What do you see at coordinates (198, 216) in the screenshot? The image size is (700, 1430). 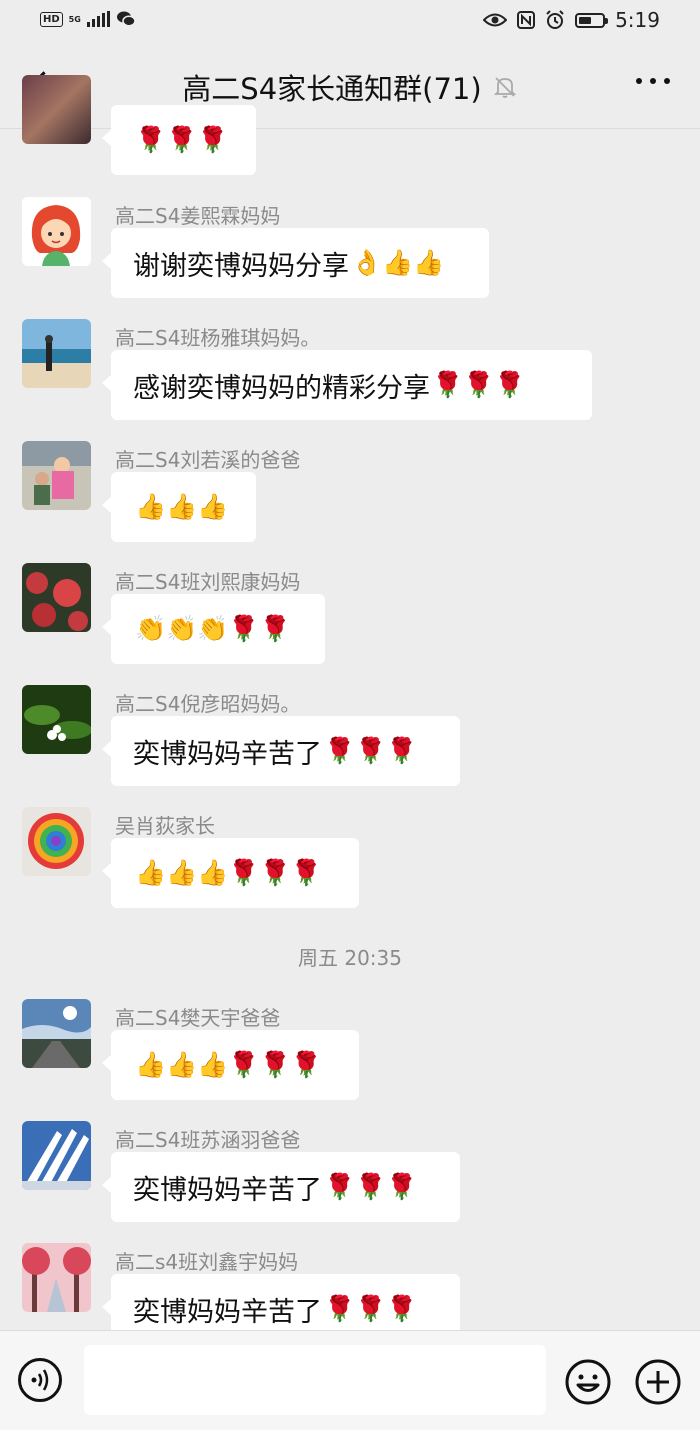 I see `sender-name: 高二S4姜熙霖妈妈` at bounding box center [198, 216].